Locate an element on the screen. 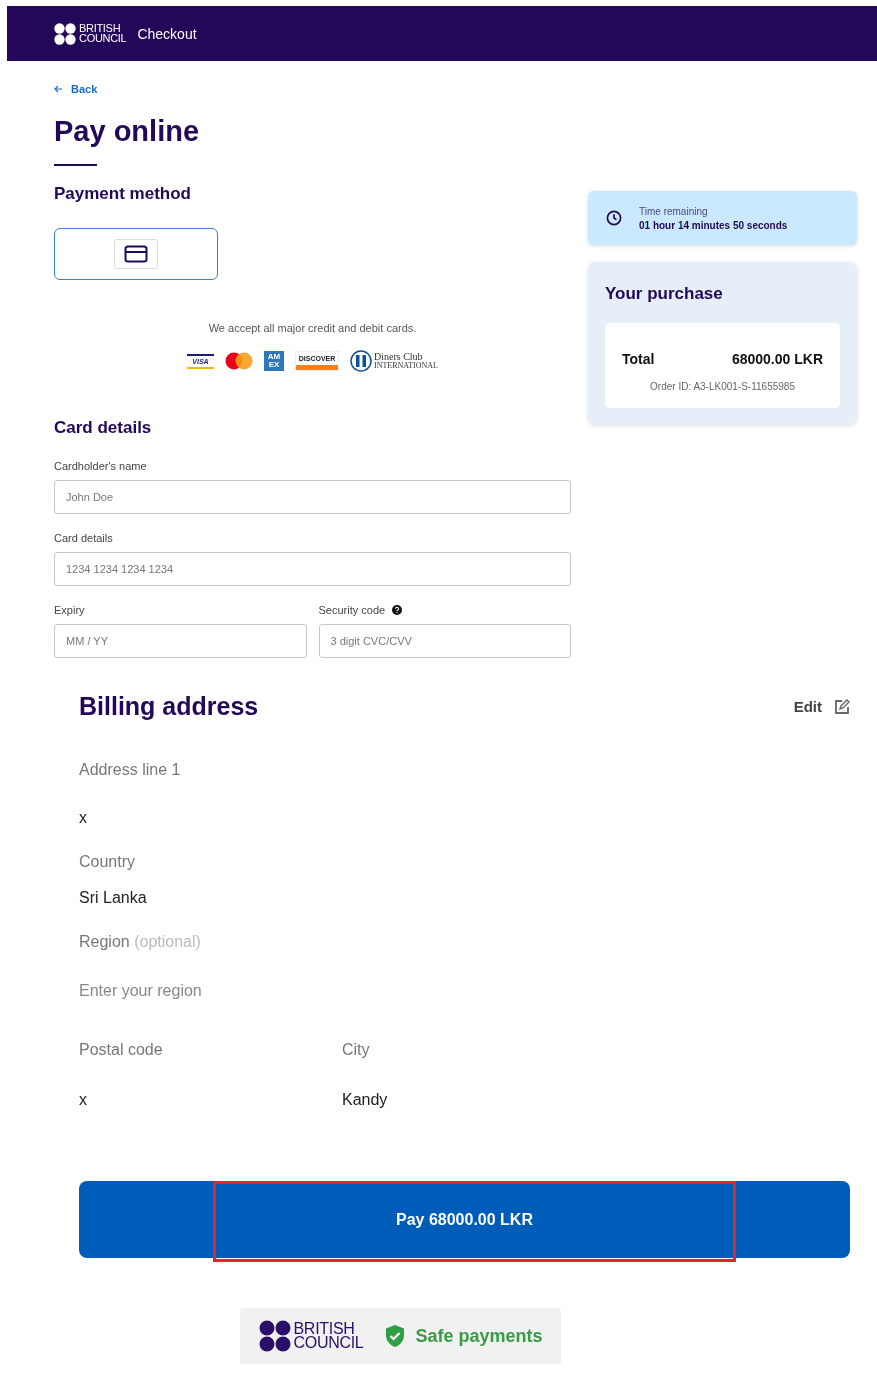 The width and height of the screenshot is (877, 1394). field-label: Country is located at coordinates (108, 862).